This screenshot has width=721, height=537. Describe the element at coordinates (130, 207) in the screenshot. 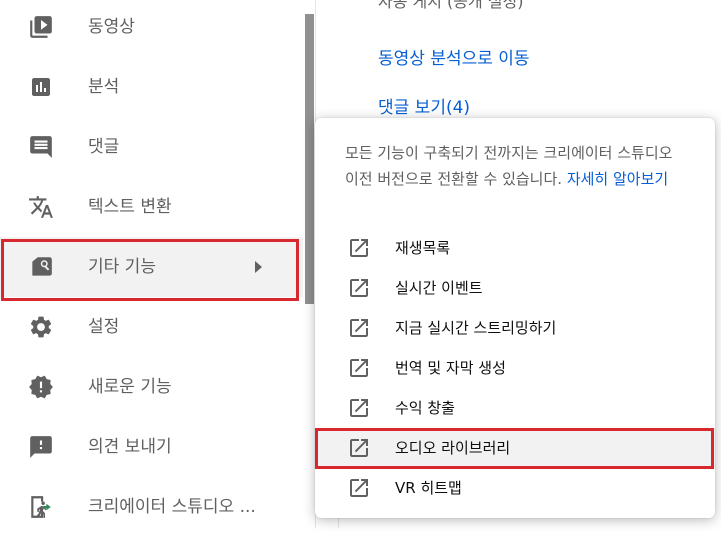

I see `sidebar-item-label: 텍스트 변환` at that location.